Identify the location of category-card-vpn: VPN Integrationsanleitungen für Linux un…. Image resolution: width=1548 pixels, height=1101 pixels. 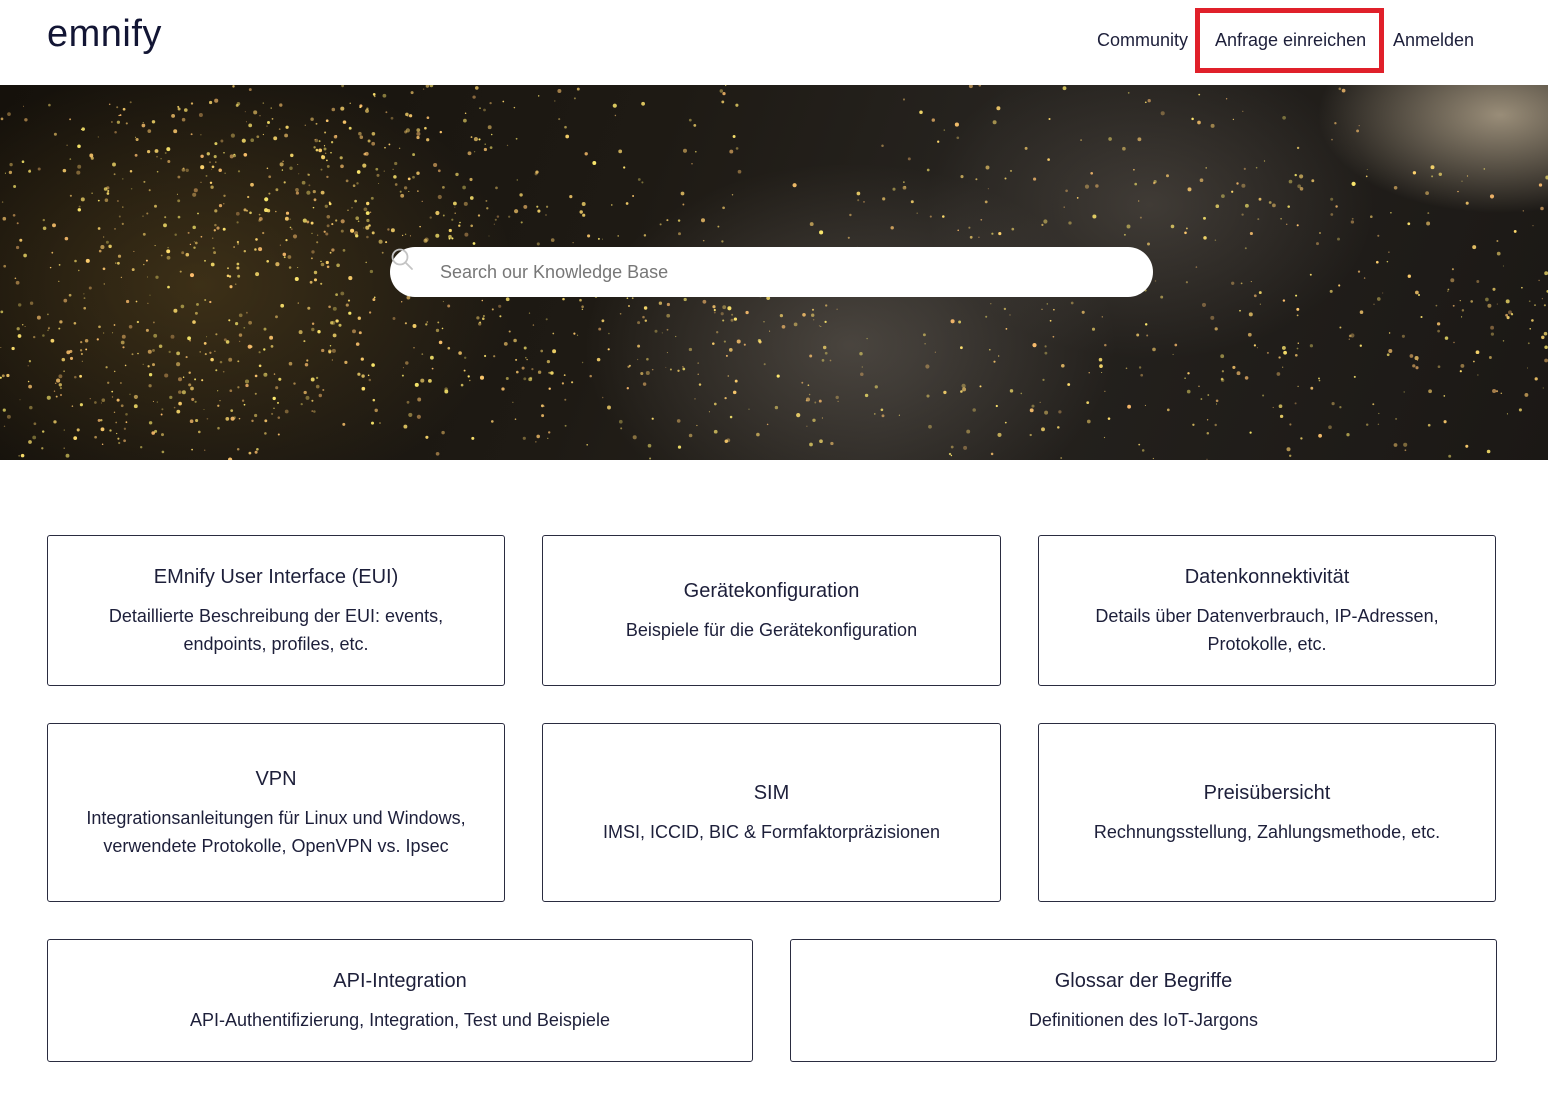
(276, 812).